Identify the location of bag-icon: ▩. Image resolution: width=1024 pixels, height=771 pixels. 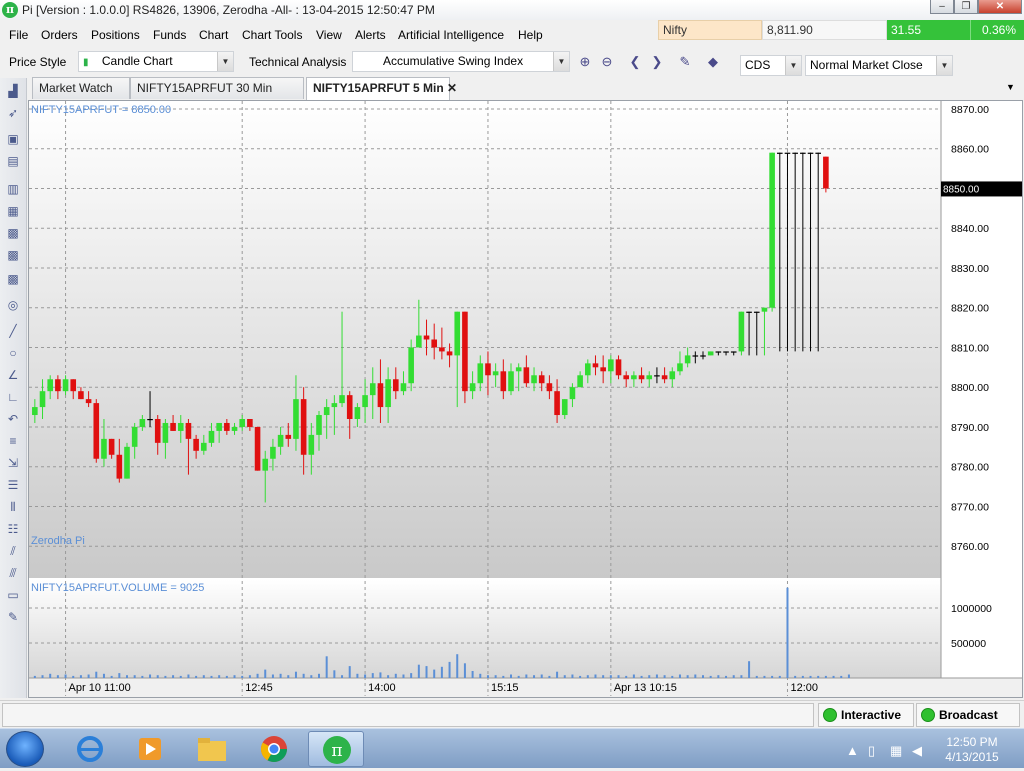
(13, 279).